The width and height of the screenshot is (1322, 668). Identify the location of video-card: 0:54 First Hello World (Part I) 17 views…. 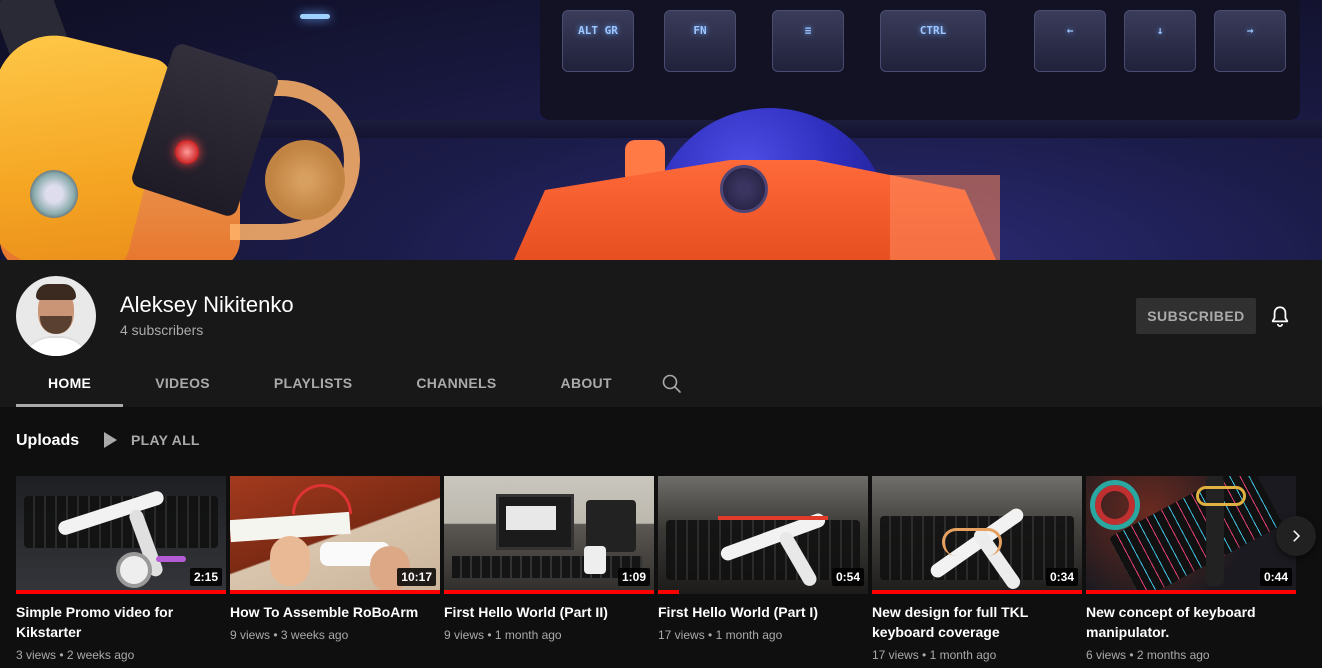
(763, 559).